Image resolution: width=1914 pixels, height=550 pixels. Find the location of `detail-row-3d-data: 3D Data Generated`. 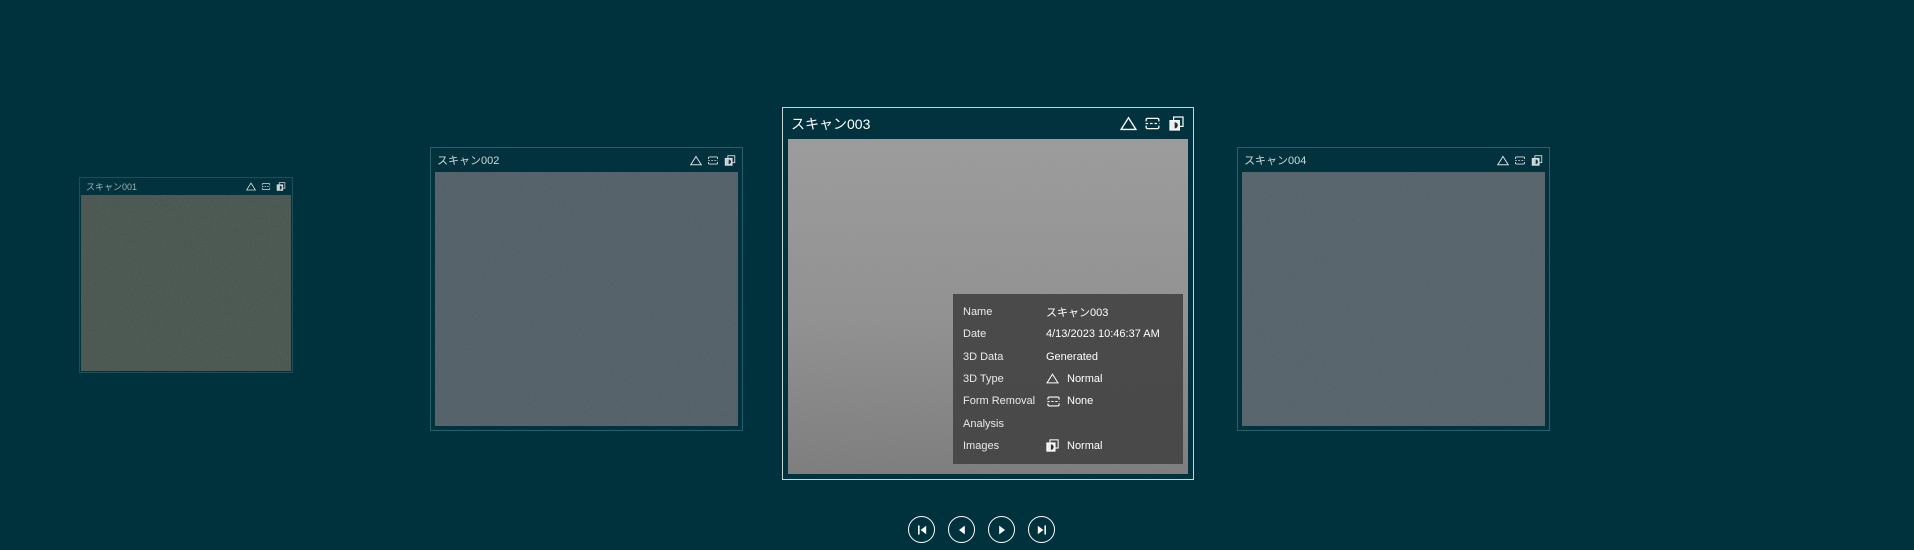

detail-row-3d-data: 3D Data Generated is located at coordinates (1068, 357).